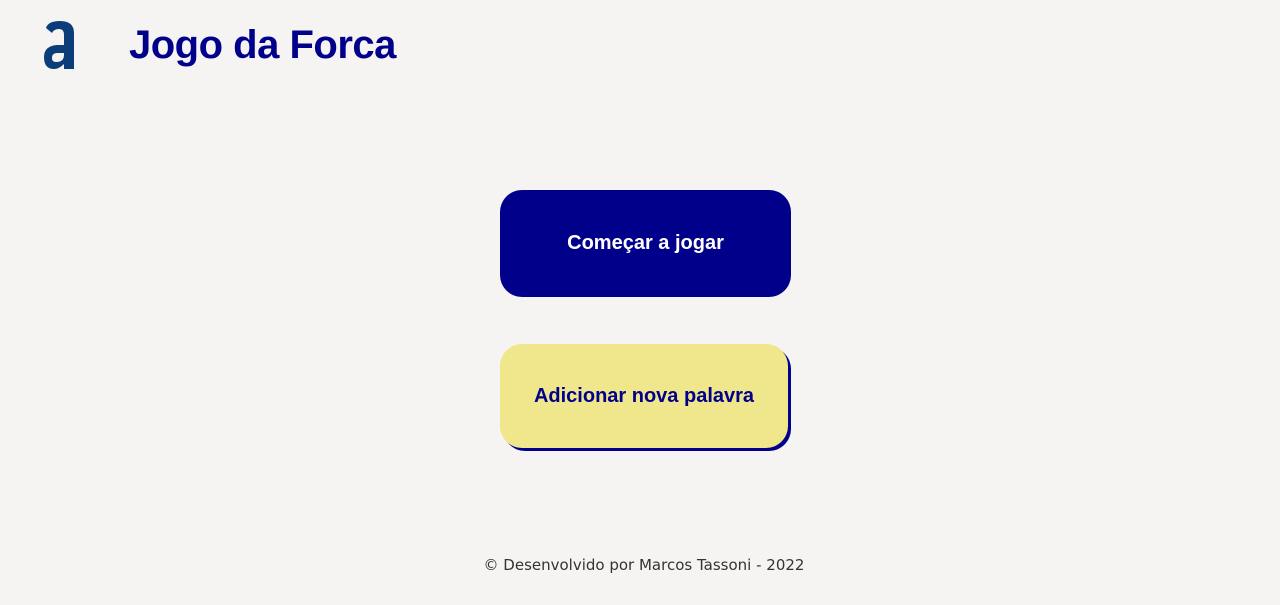 This screenshot has width=1280, height=605. What do you see at coordinates (644, 565) in the screenshot?
I see `footer-copyright: © Desenvolvido por Marcos Tassoni - 2022` at bounding box center [644, 565].